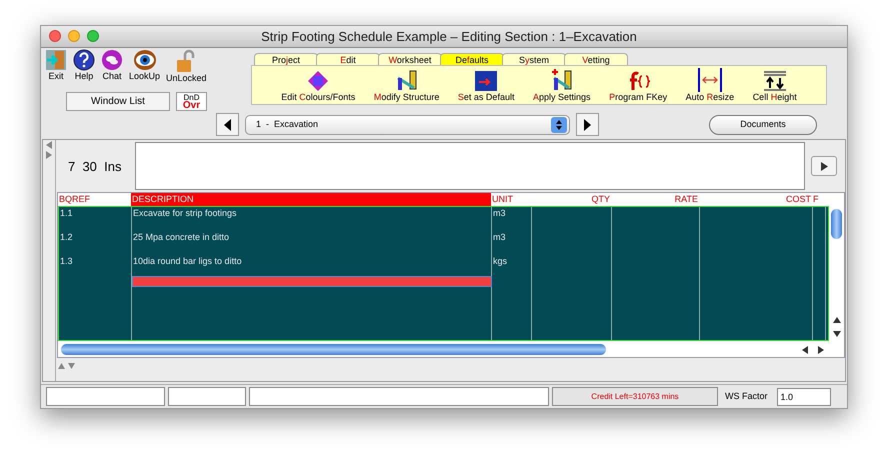  I want to click on toolbar-button: Help, so click(84, 64).